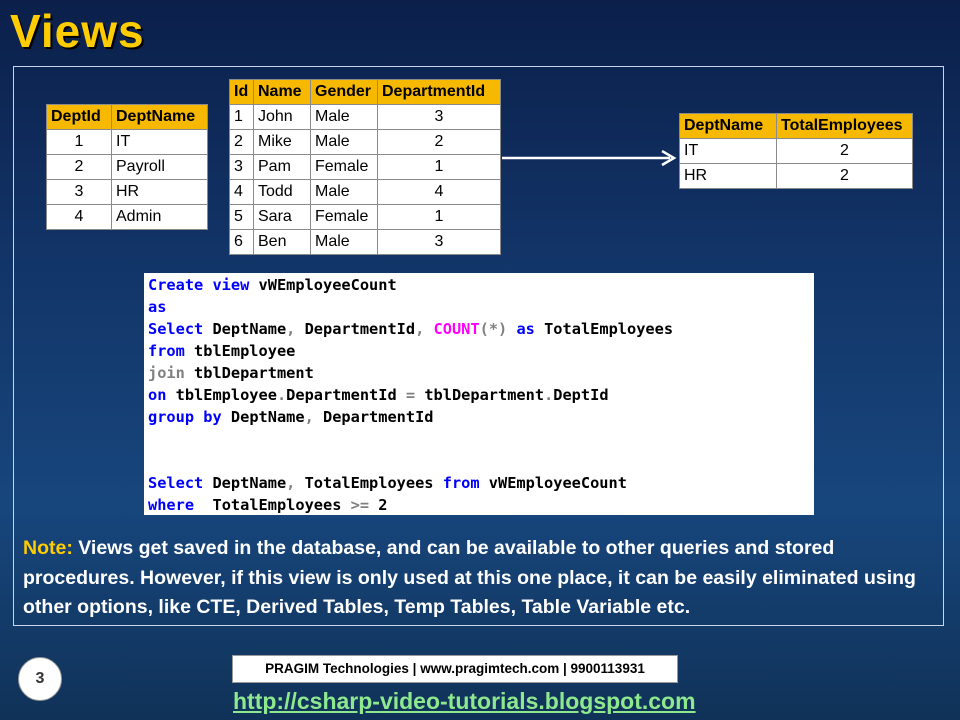  What do you see at coordinates (241, 217) in the screenshot?
I see `table-cell: 5` at bounding box center [241, 217].